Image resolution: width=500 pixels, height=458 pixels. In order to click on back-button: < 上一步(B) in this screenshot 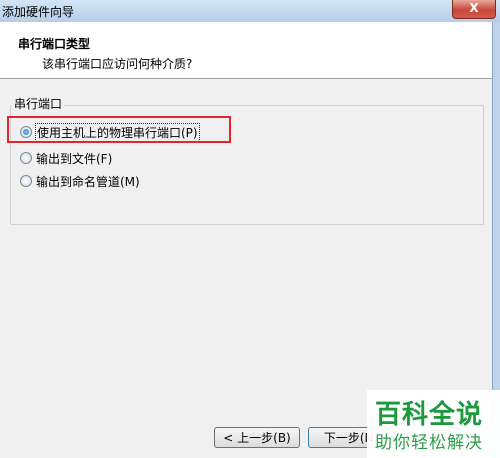, I will do `click(257, 437)`.